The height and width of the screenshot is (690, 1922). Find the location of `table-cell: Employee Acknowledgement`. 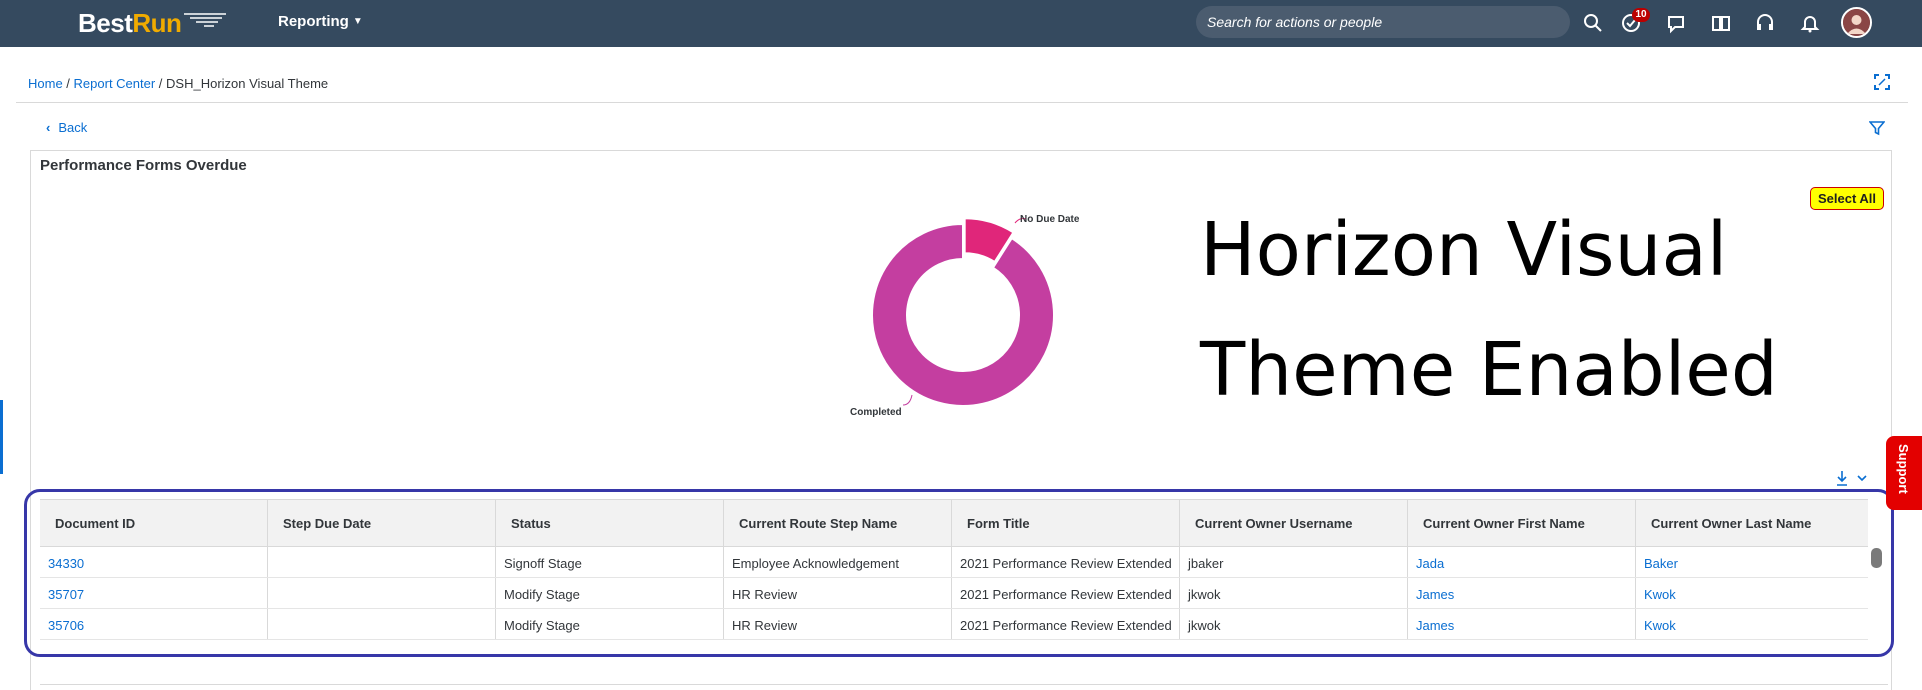

table-cell: Employee Acknowledgement is located at coordinates (838, 562).